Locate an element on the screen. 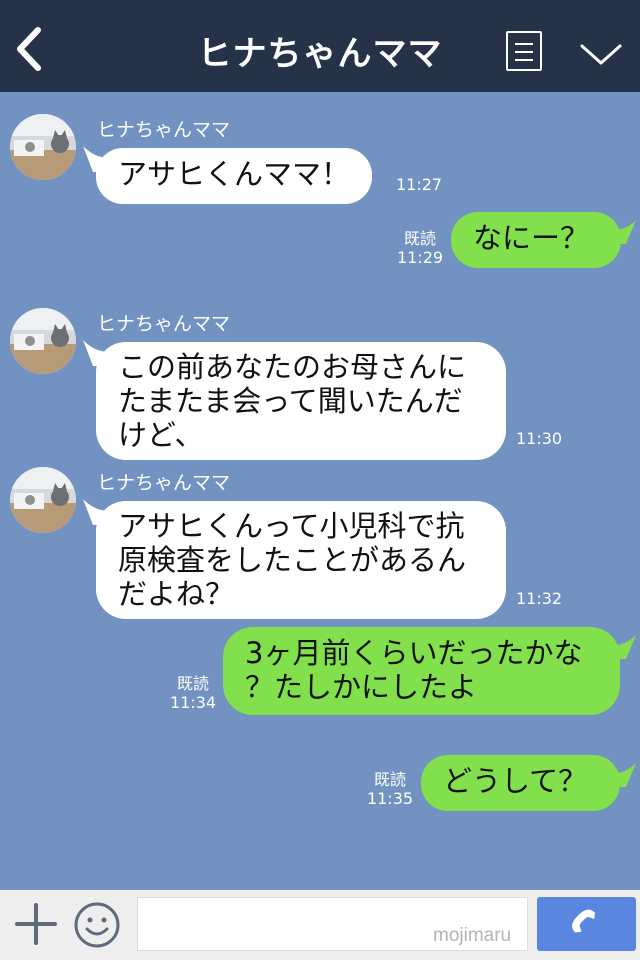  message-line: だよね？ is located at coordinates (176, 594).